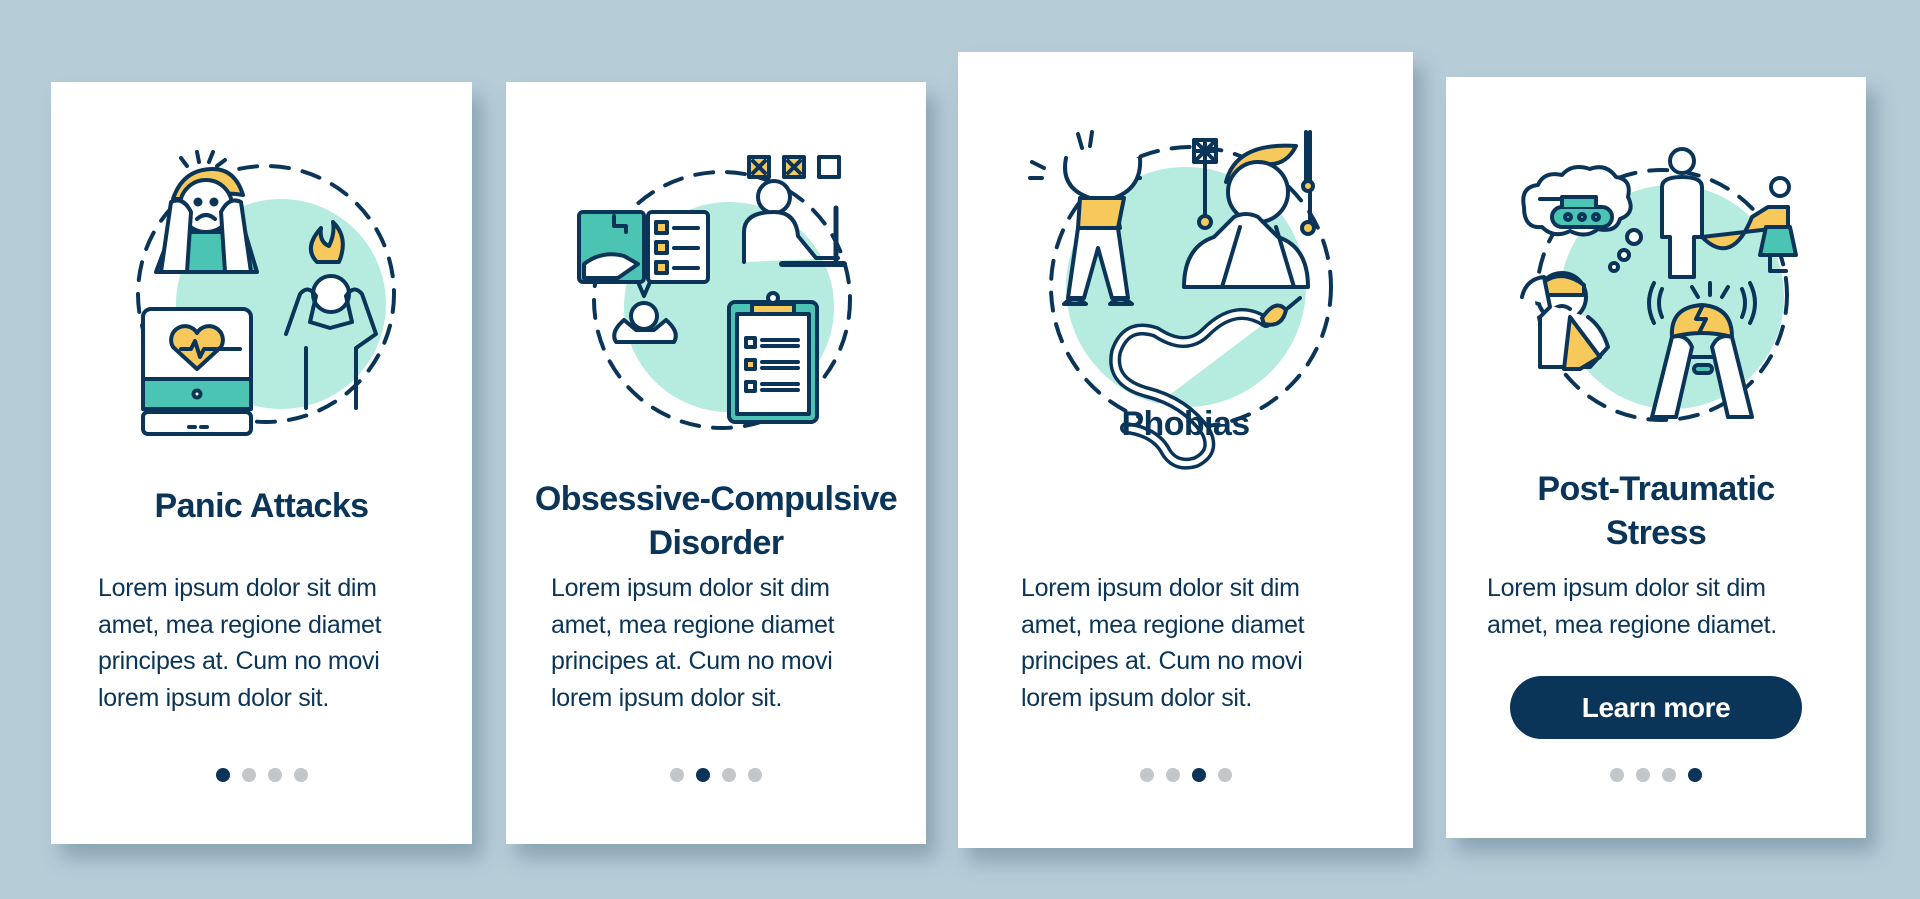  I want to click on page-dot-1-active, so click(222, 775).